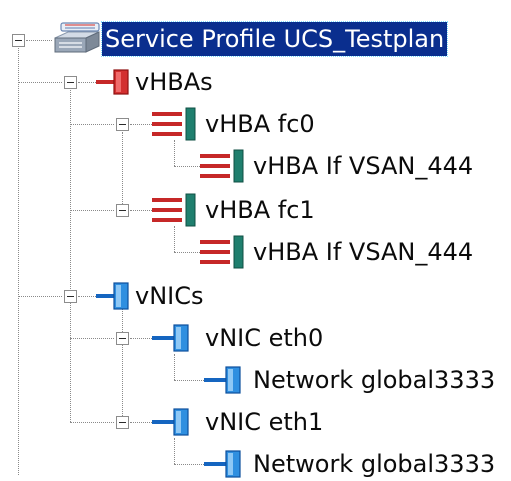 This screenshot has height=481, width=511. Describe the element at coordinates (18, 40) in the screenshot. I see `collapse-toggle-root` at that location.